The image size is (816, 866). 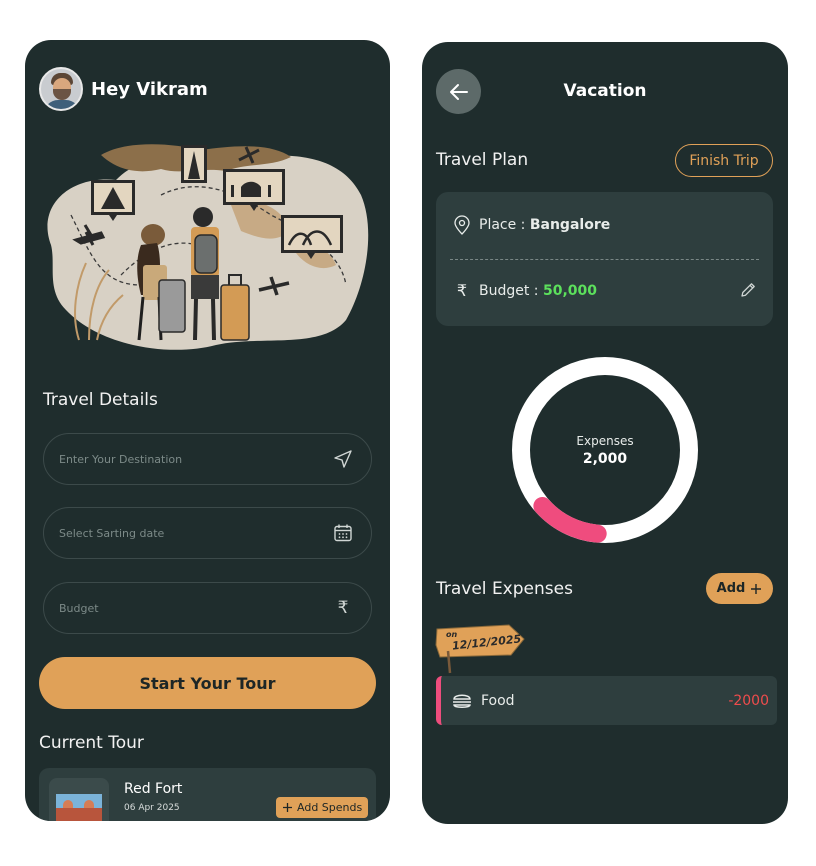 What do you see at coordinates (462, 701) in the screenshot?
I see `burger-icon` at bounding box center [462, 701].